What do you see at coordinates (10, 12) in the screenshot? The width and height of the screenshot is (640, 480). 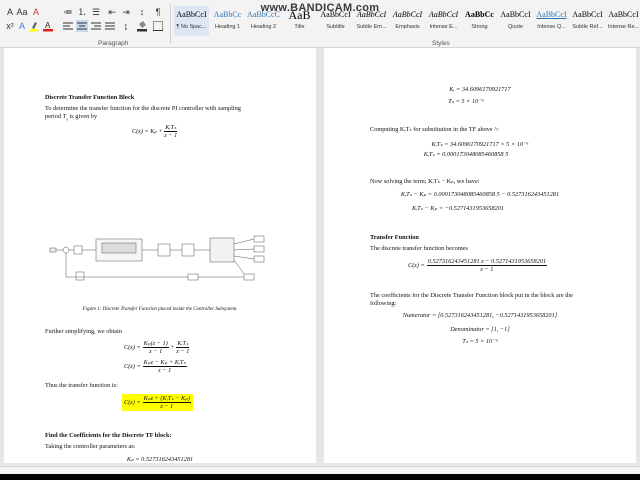 I see `font-color-a-icon: A` at bounding box center [10, 12].